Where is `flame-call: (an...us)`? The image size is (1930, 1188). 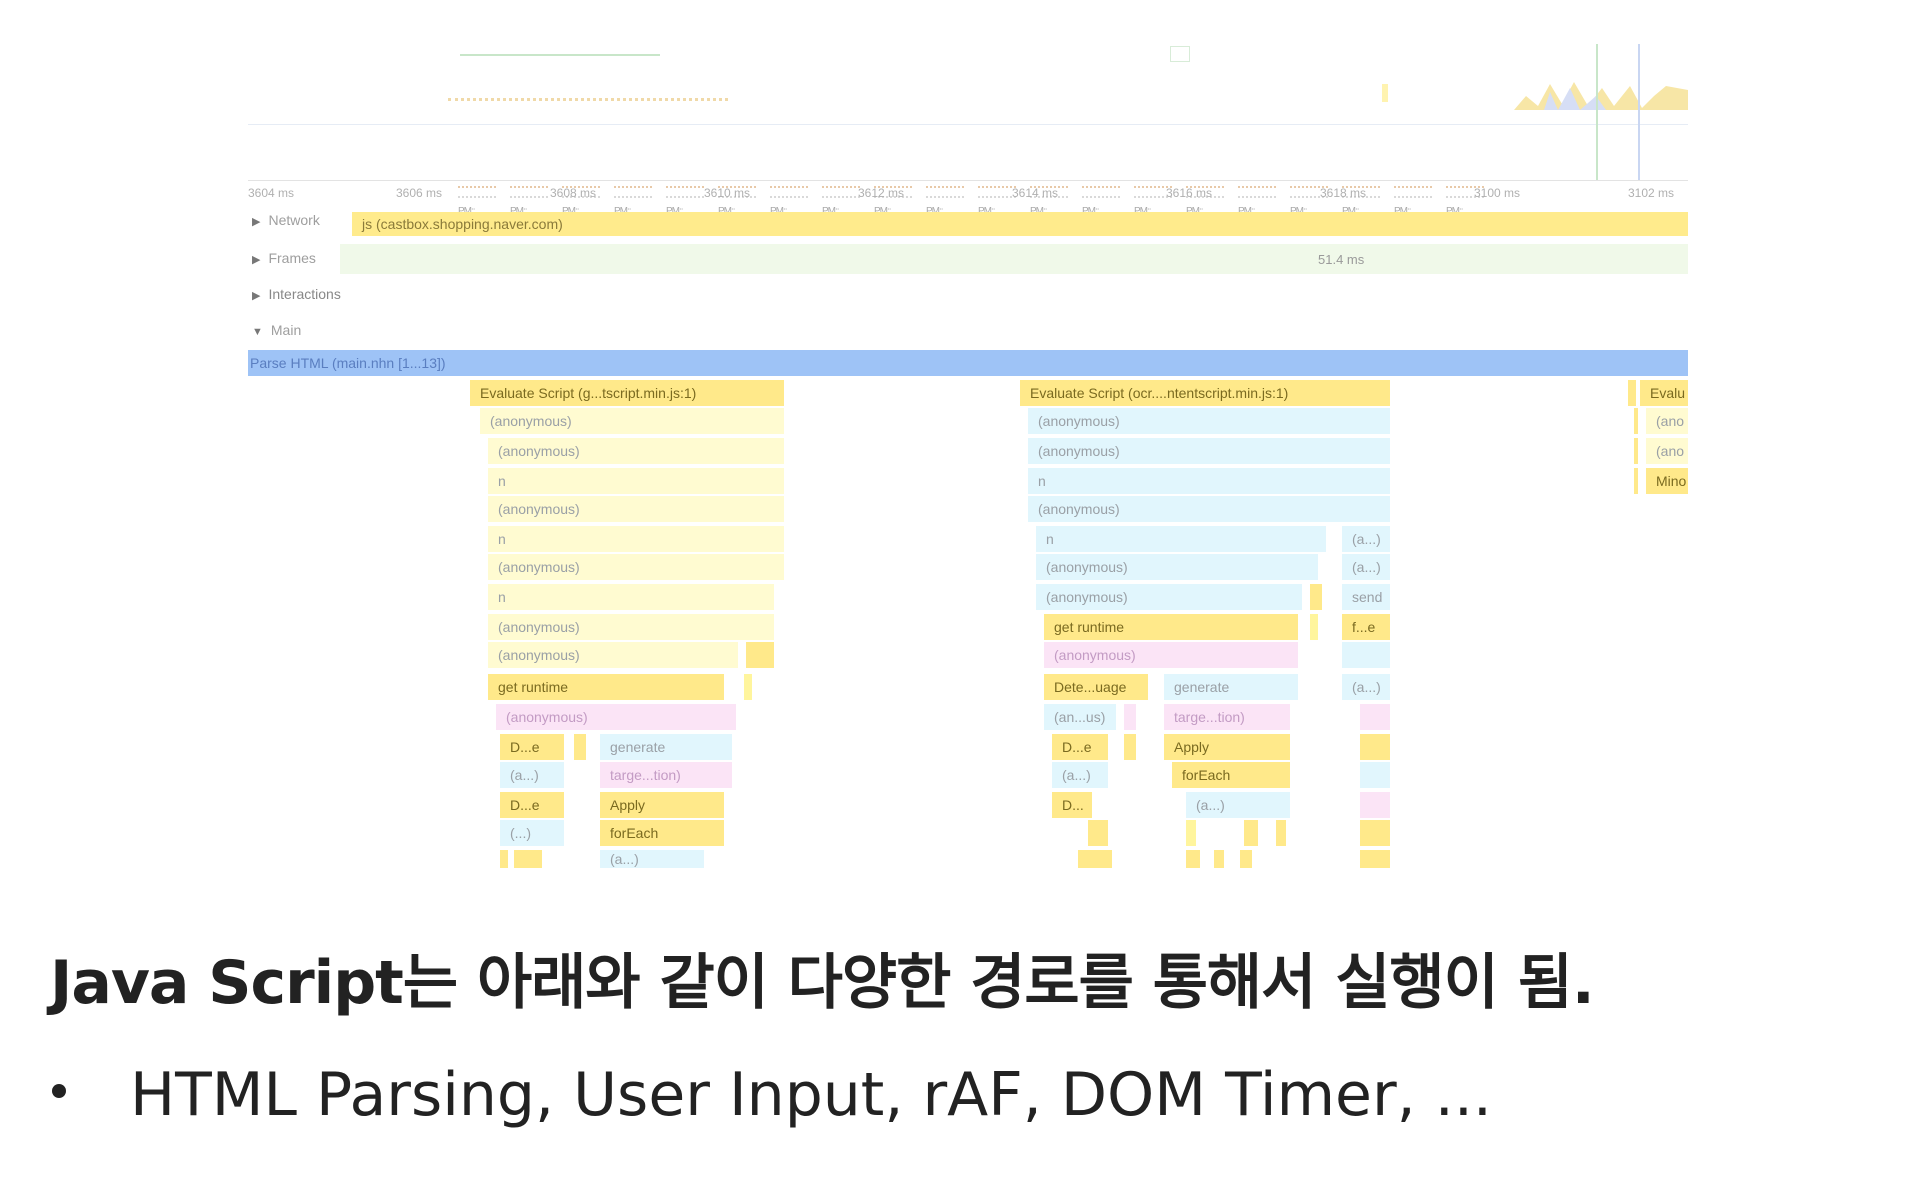
flame-call: (an...us) is located at coordinates (1080, 717).